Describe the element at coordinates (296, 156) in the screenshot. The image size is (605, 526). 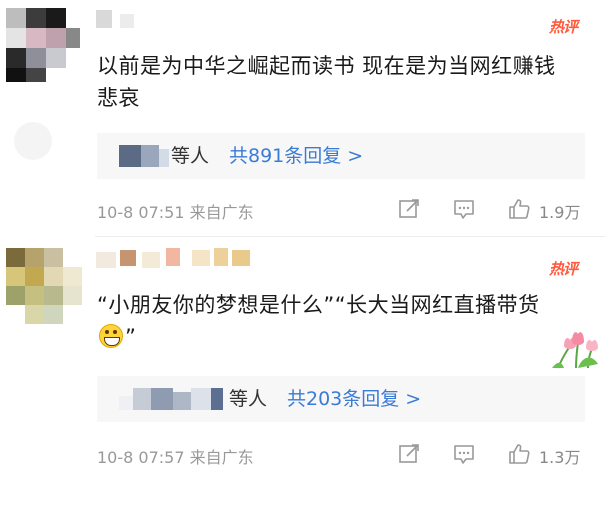
I see `reply-count-link: 共891条回复 >` at that location.